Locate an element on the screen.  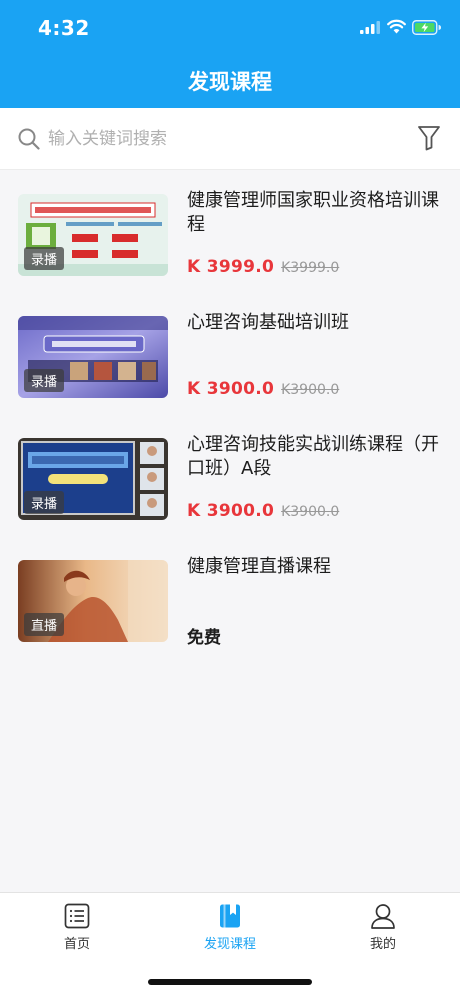
tab-discover-courses: 发现课程 is located at coordinates (230, 933).